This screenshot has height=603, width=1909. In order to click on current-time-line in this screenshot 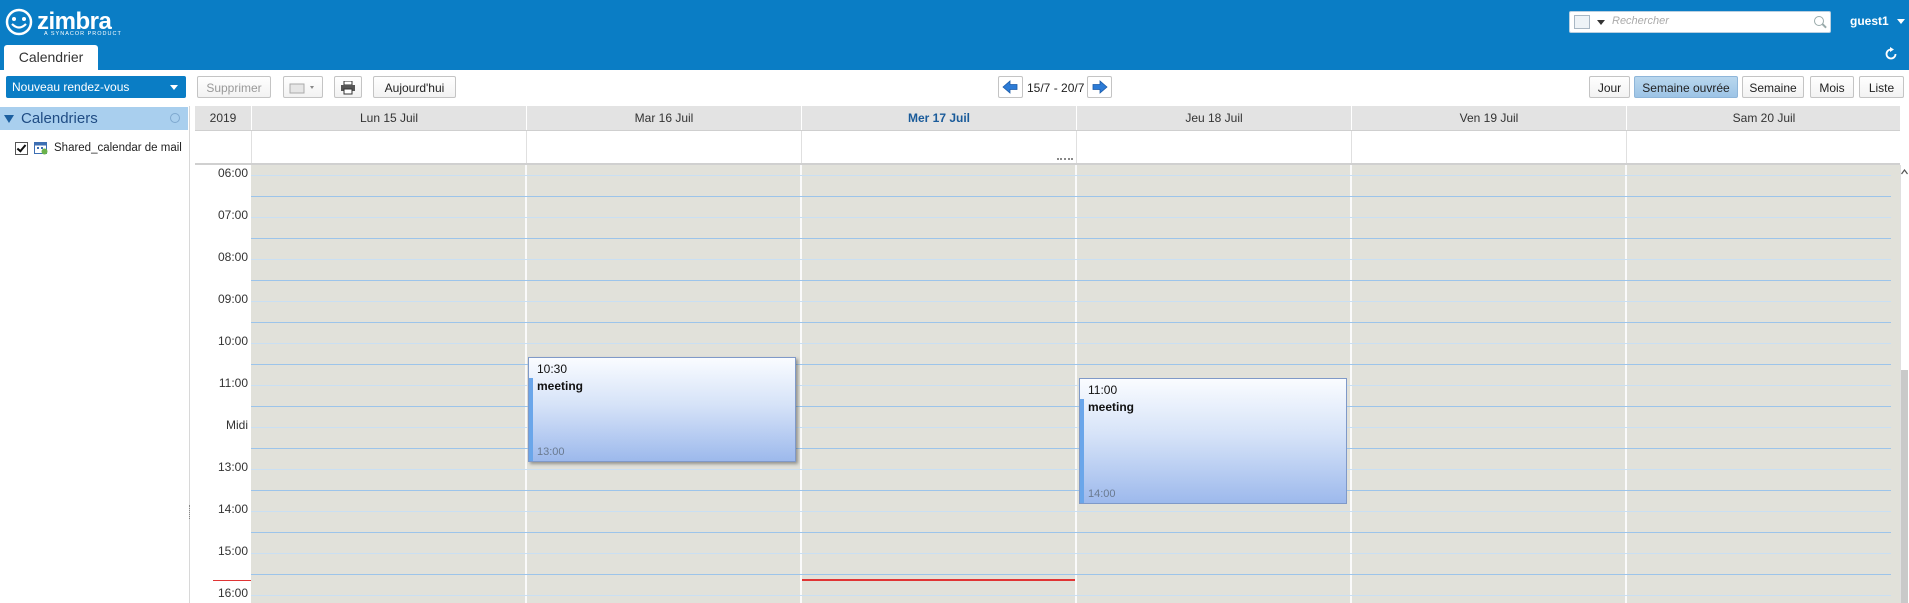, I will do `click(938, 580)`.